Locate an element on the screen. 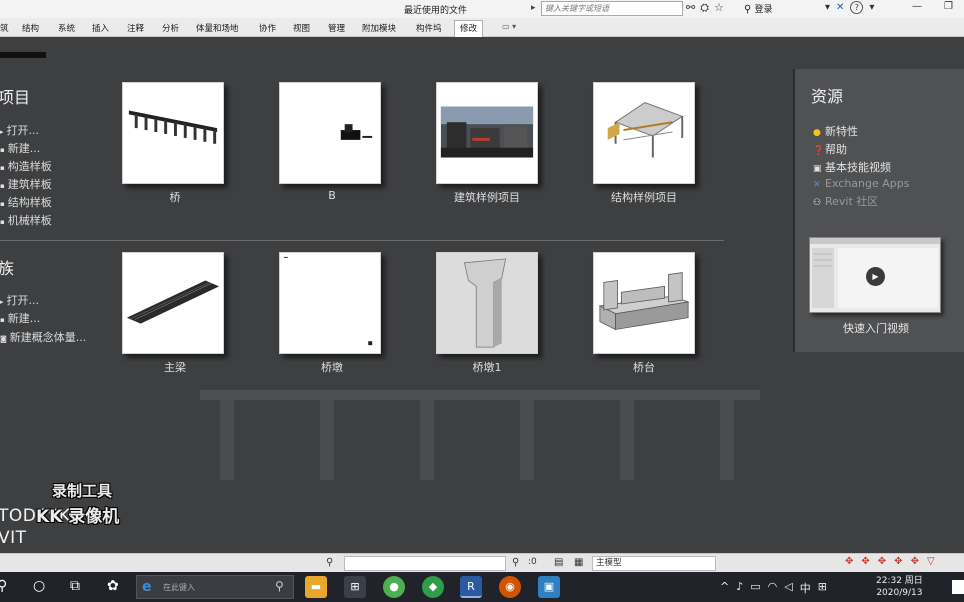 The width and height of the screenshot is (964, 602). tab-add-ins: 附加模块 is located at coordinates (379, 28).